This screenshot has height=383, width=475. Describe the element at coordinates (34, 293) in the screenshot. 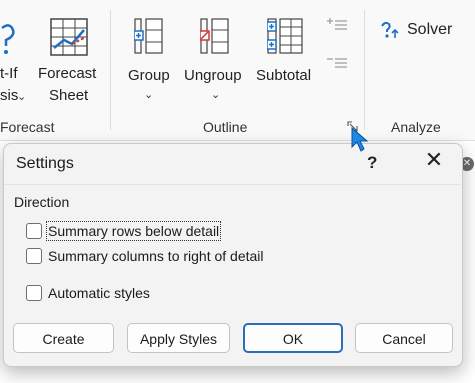

I see `automatic-styles-checkbox` at that location.